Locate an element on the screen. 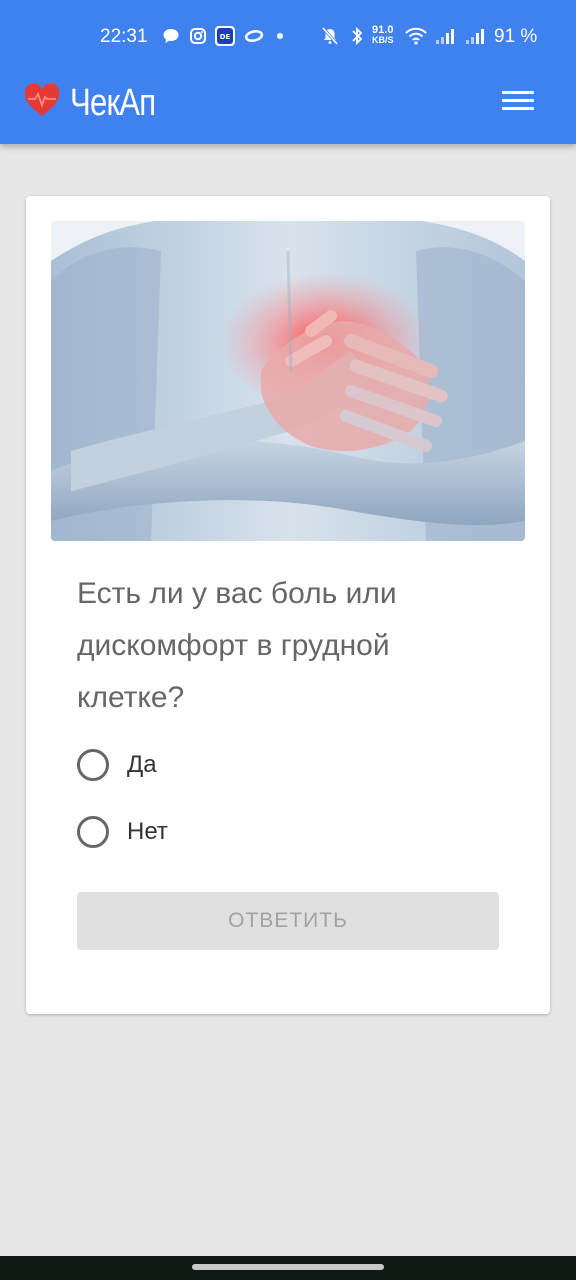  top-app-bar: 22:31 DE 91.0 KB/S 91 % ЧекАп is located at coordinates (288, 72).